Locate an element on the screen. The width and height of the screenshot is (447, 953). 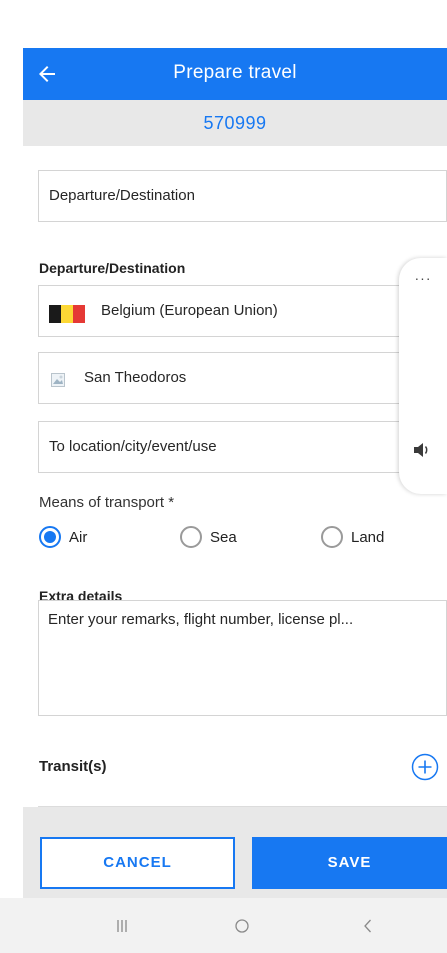
to-location-input: To location/city/event/use is located at coordinates (242, 447).